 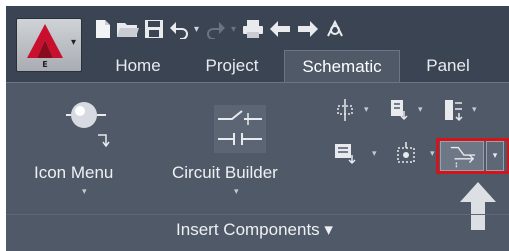 I want to click on application-menu-button: ▾ E, so click(x=49, y=45).